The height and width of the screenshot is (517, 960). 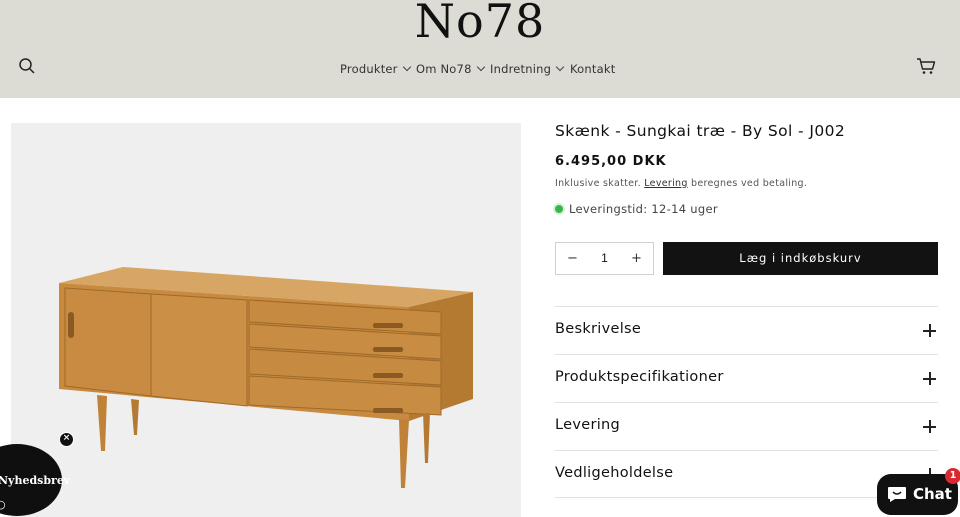 I want to click on main-nav: Produkter Om No78 Indretning Kontakt, so click(x=480, y=70).